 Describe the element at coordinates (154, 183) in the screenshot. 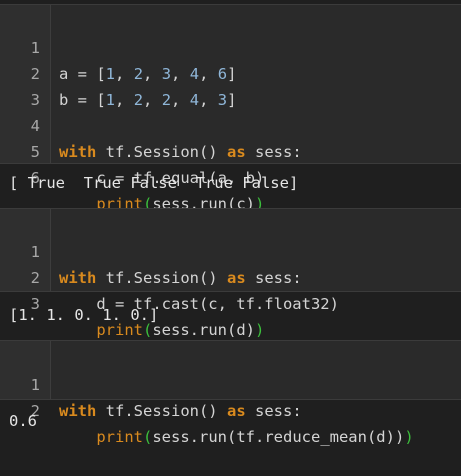

I see `cell-output-1: [ True True False True False]` at that location.